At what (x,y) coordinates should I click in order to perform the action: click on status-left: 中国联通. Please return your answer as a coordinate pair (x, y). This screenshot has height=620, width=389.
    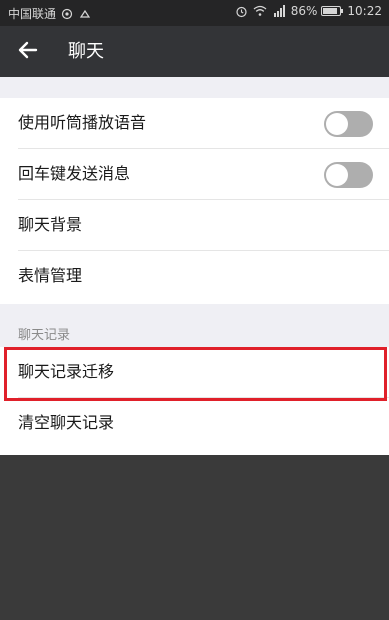
    Looking at the image, I should click on (50, 13).